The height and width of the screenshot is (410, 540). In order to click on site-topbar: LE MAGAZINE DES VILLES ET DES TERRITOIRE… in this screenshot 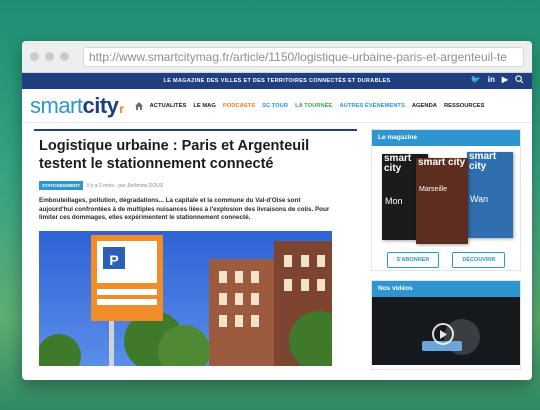, I will do `click(277, 81)`.